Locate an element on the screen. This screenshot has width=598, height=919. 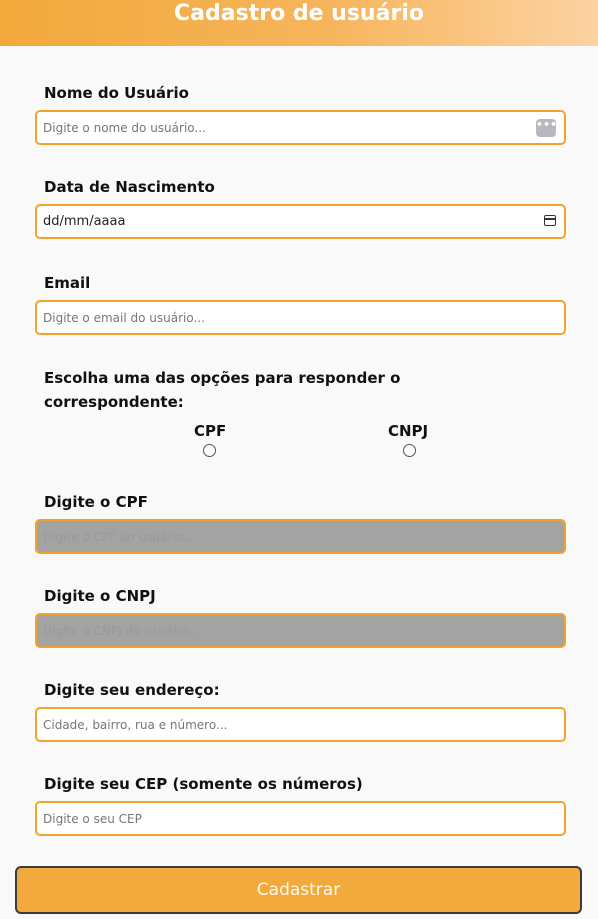
address-field-box is located at coordinates (300, 724).